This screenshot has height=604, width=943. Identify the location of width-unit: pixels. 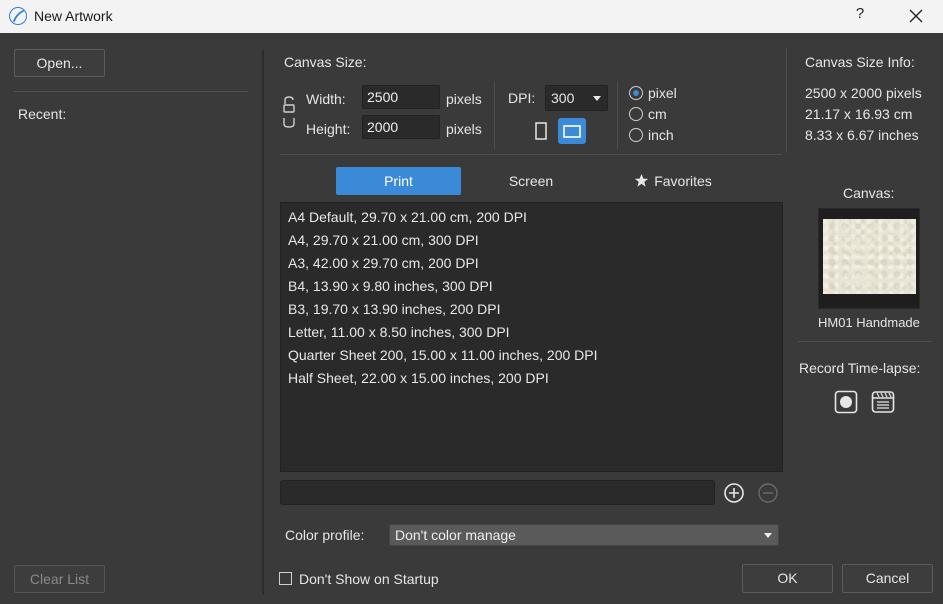
(464, 99).